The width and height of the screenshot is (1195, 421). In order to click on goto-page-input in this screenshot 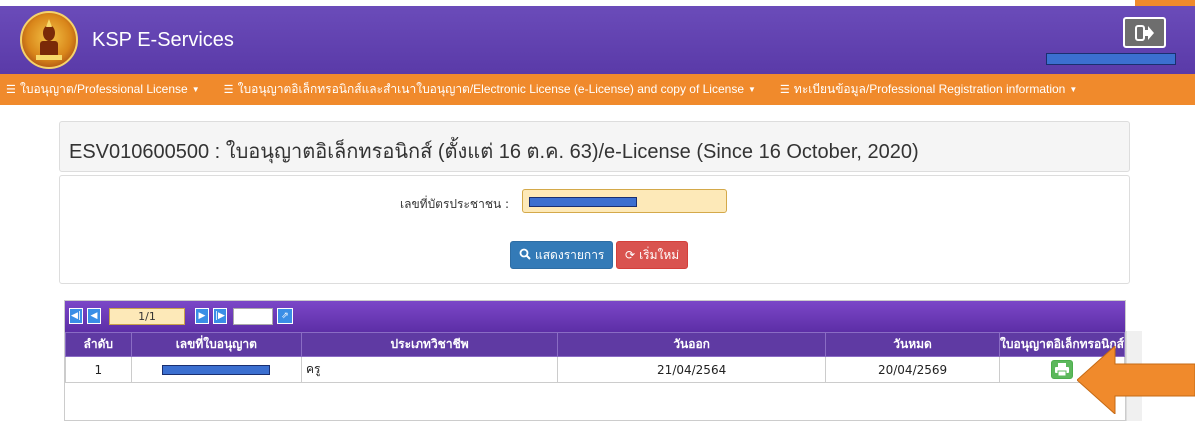, I will do `click(253, 316)`.